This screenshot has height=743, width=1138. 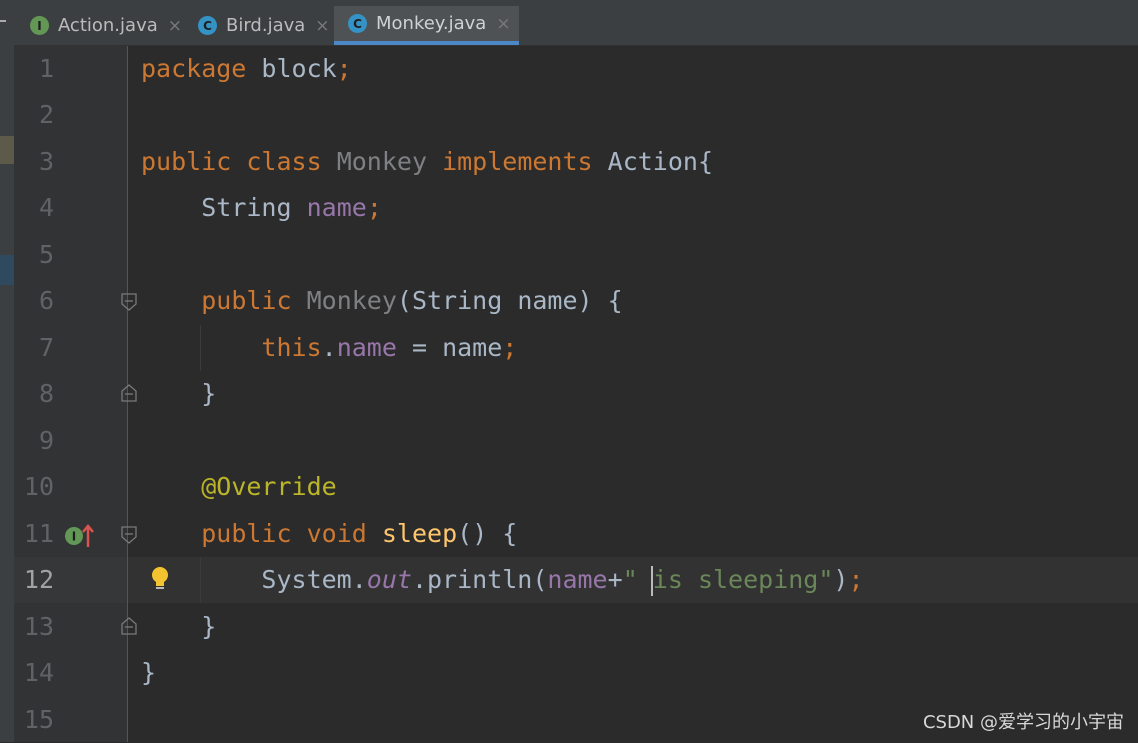 I want to click on static-field: out, so click(x=389, y=579).